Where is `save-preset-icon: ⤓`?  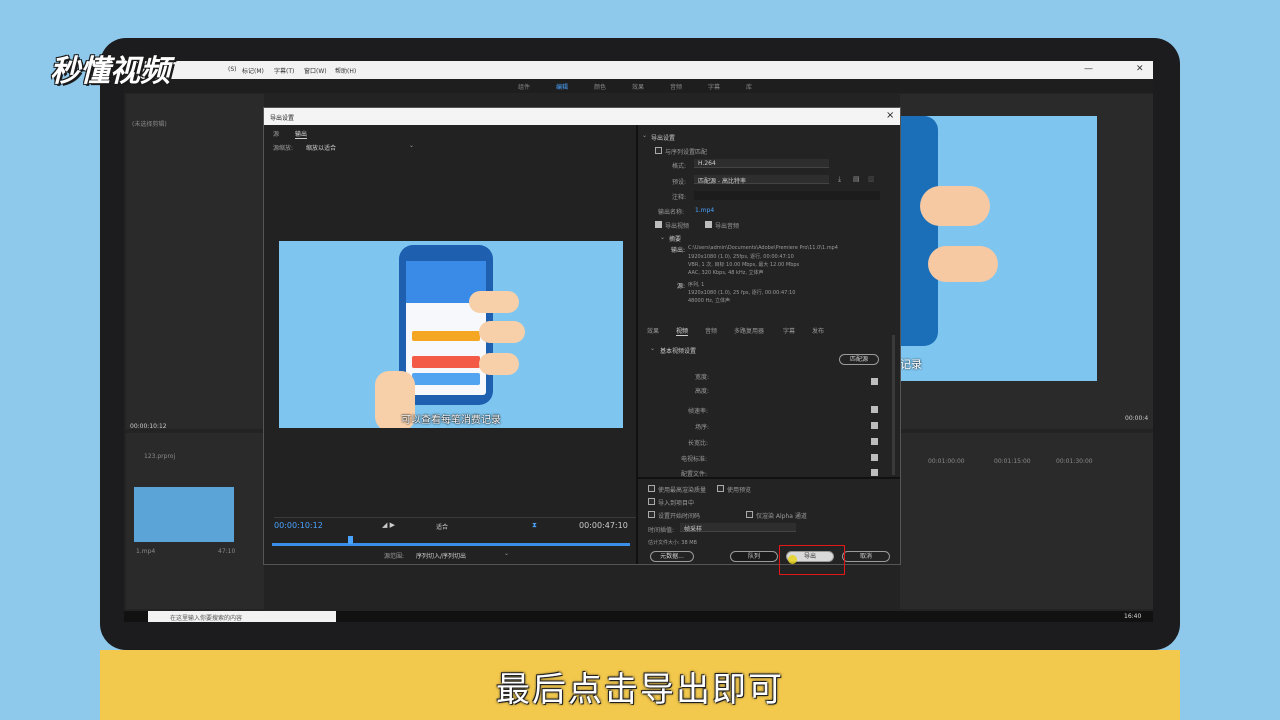
save-preset-icon: ⤓ is located at coordinates (839, 179).